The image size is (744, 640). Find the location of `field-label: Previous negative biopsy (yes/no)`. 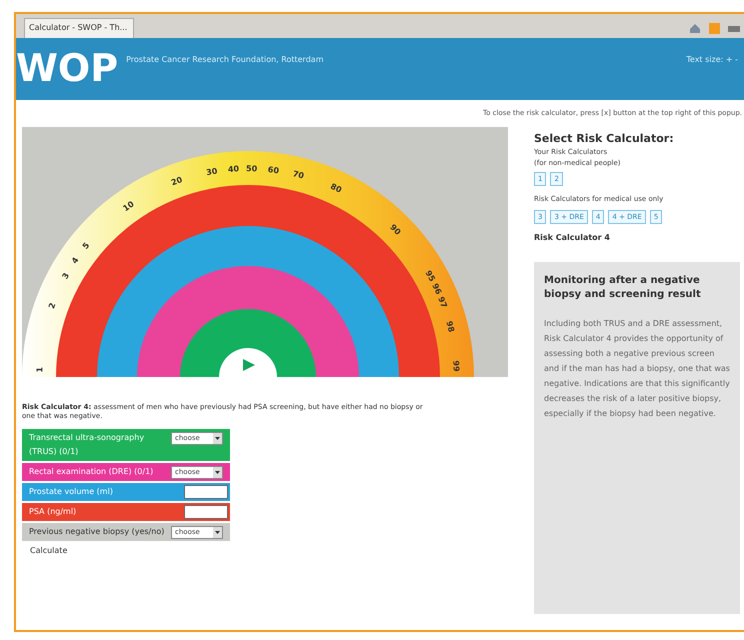

field-label: Previous negative biopsy (yes/no) is located at coordinates (97, 532).